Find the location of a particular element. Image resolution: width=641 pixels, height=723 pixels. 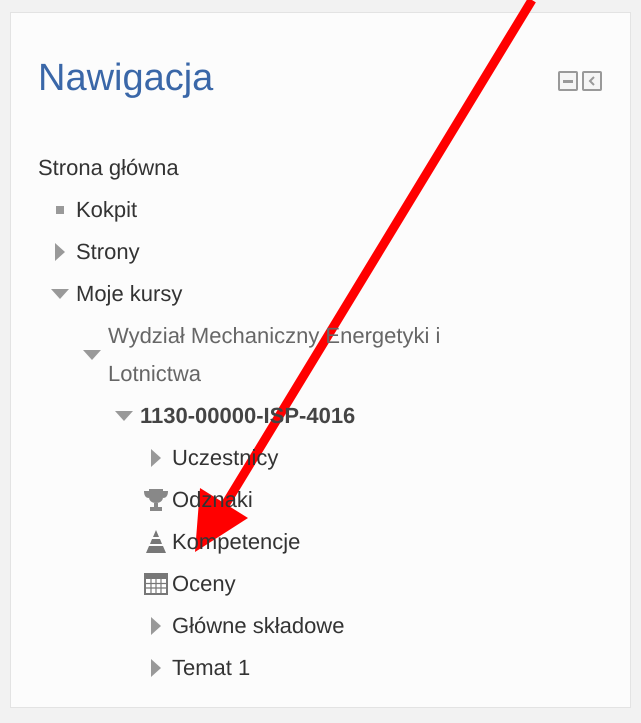

chevron-left-icon is located at coordinates (592, 81).